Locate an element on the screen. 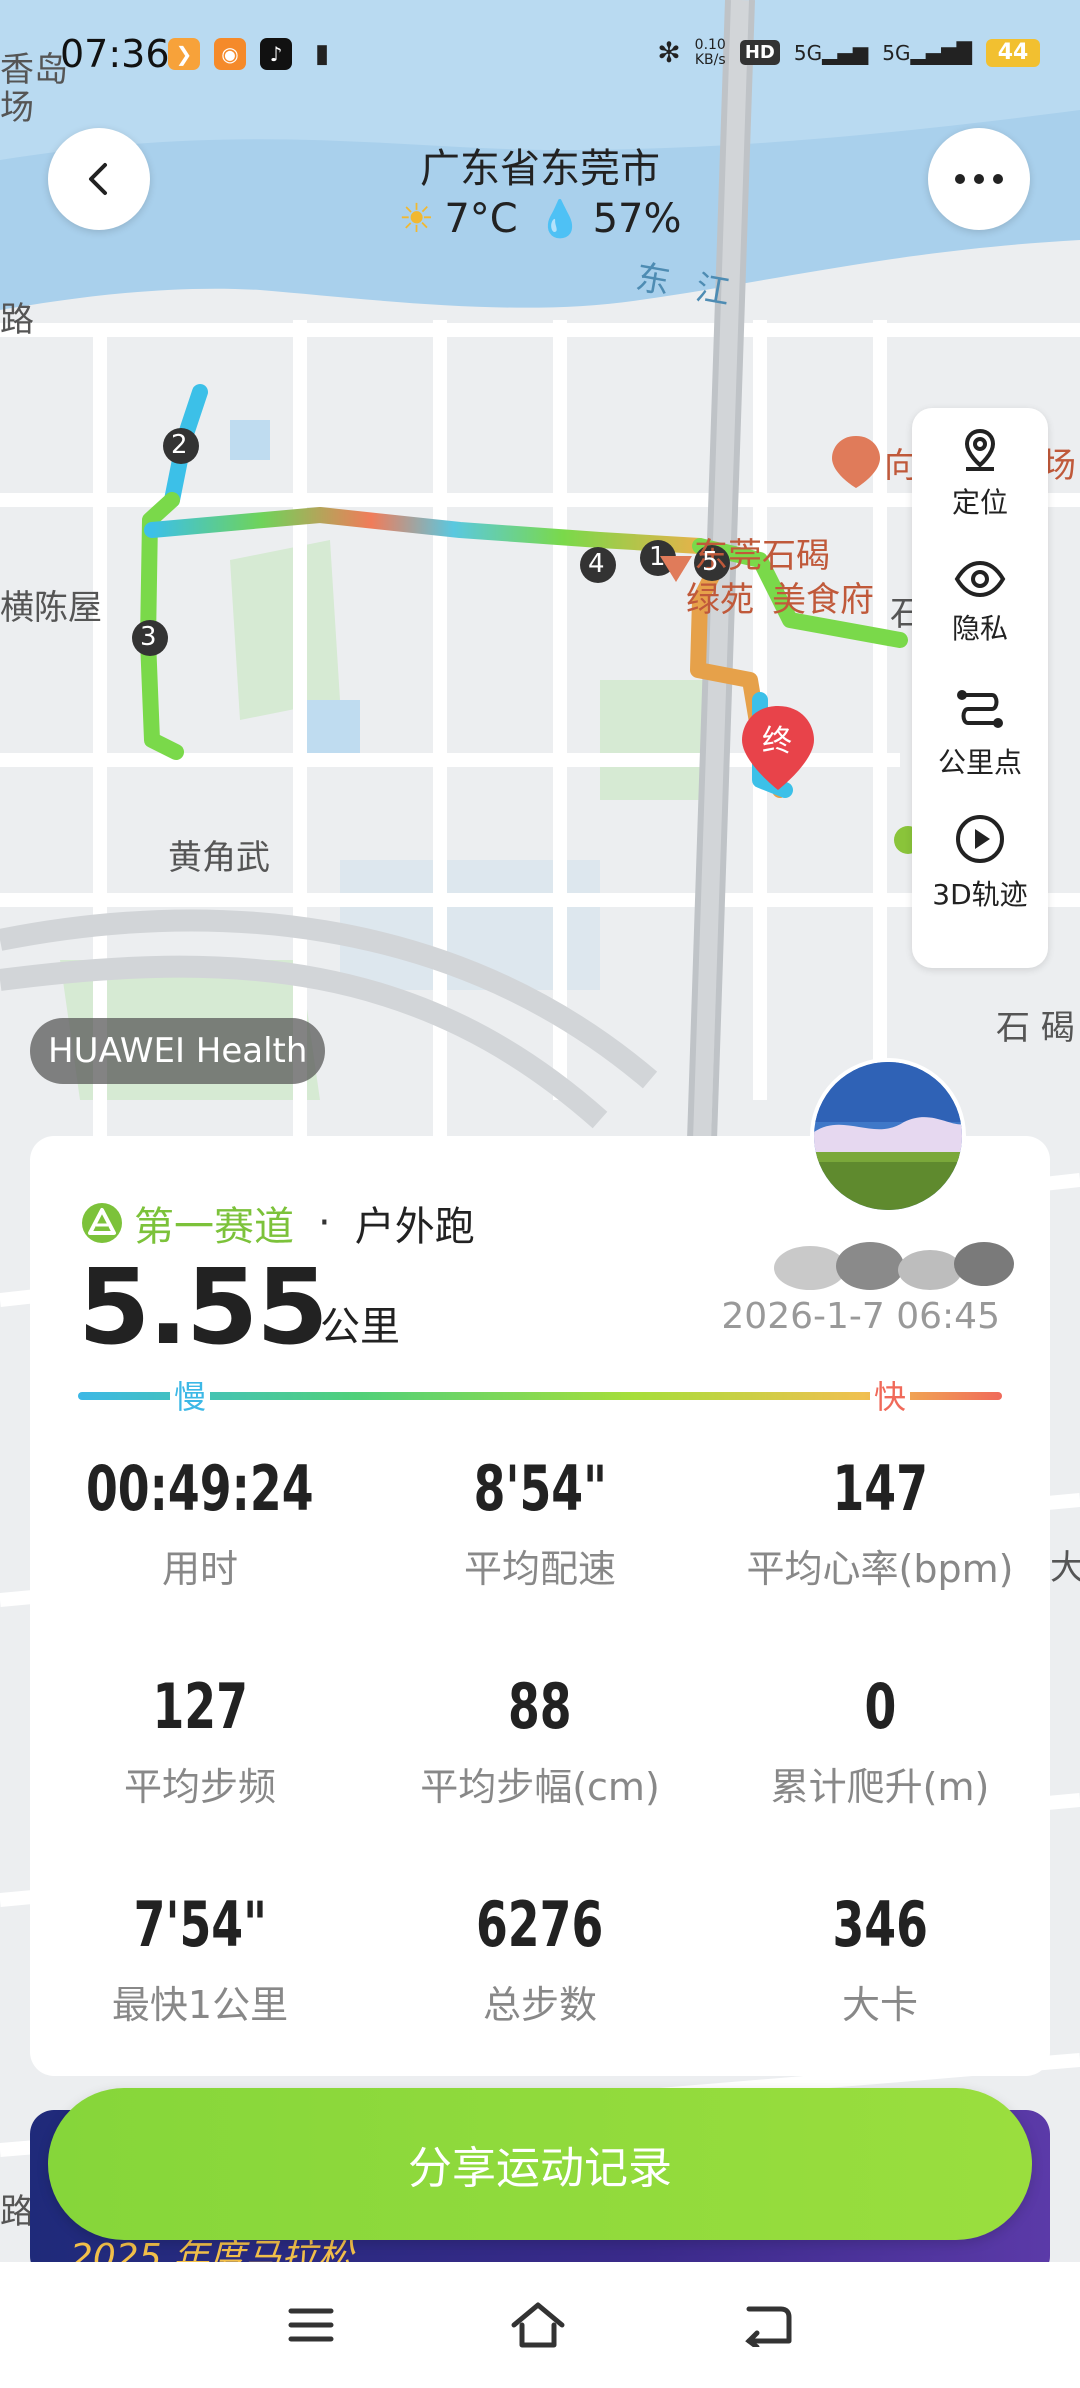 The image size is (1080, 2388). stat-label: 累计爬升(m) is located at coordinates (880, 1787).